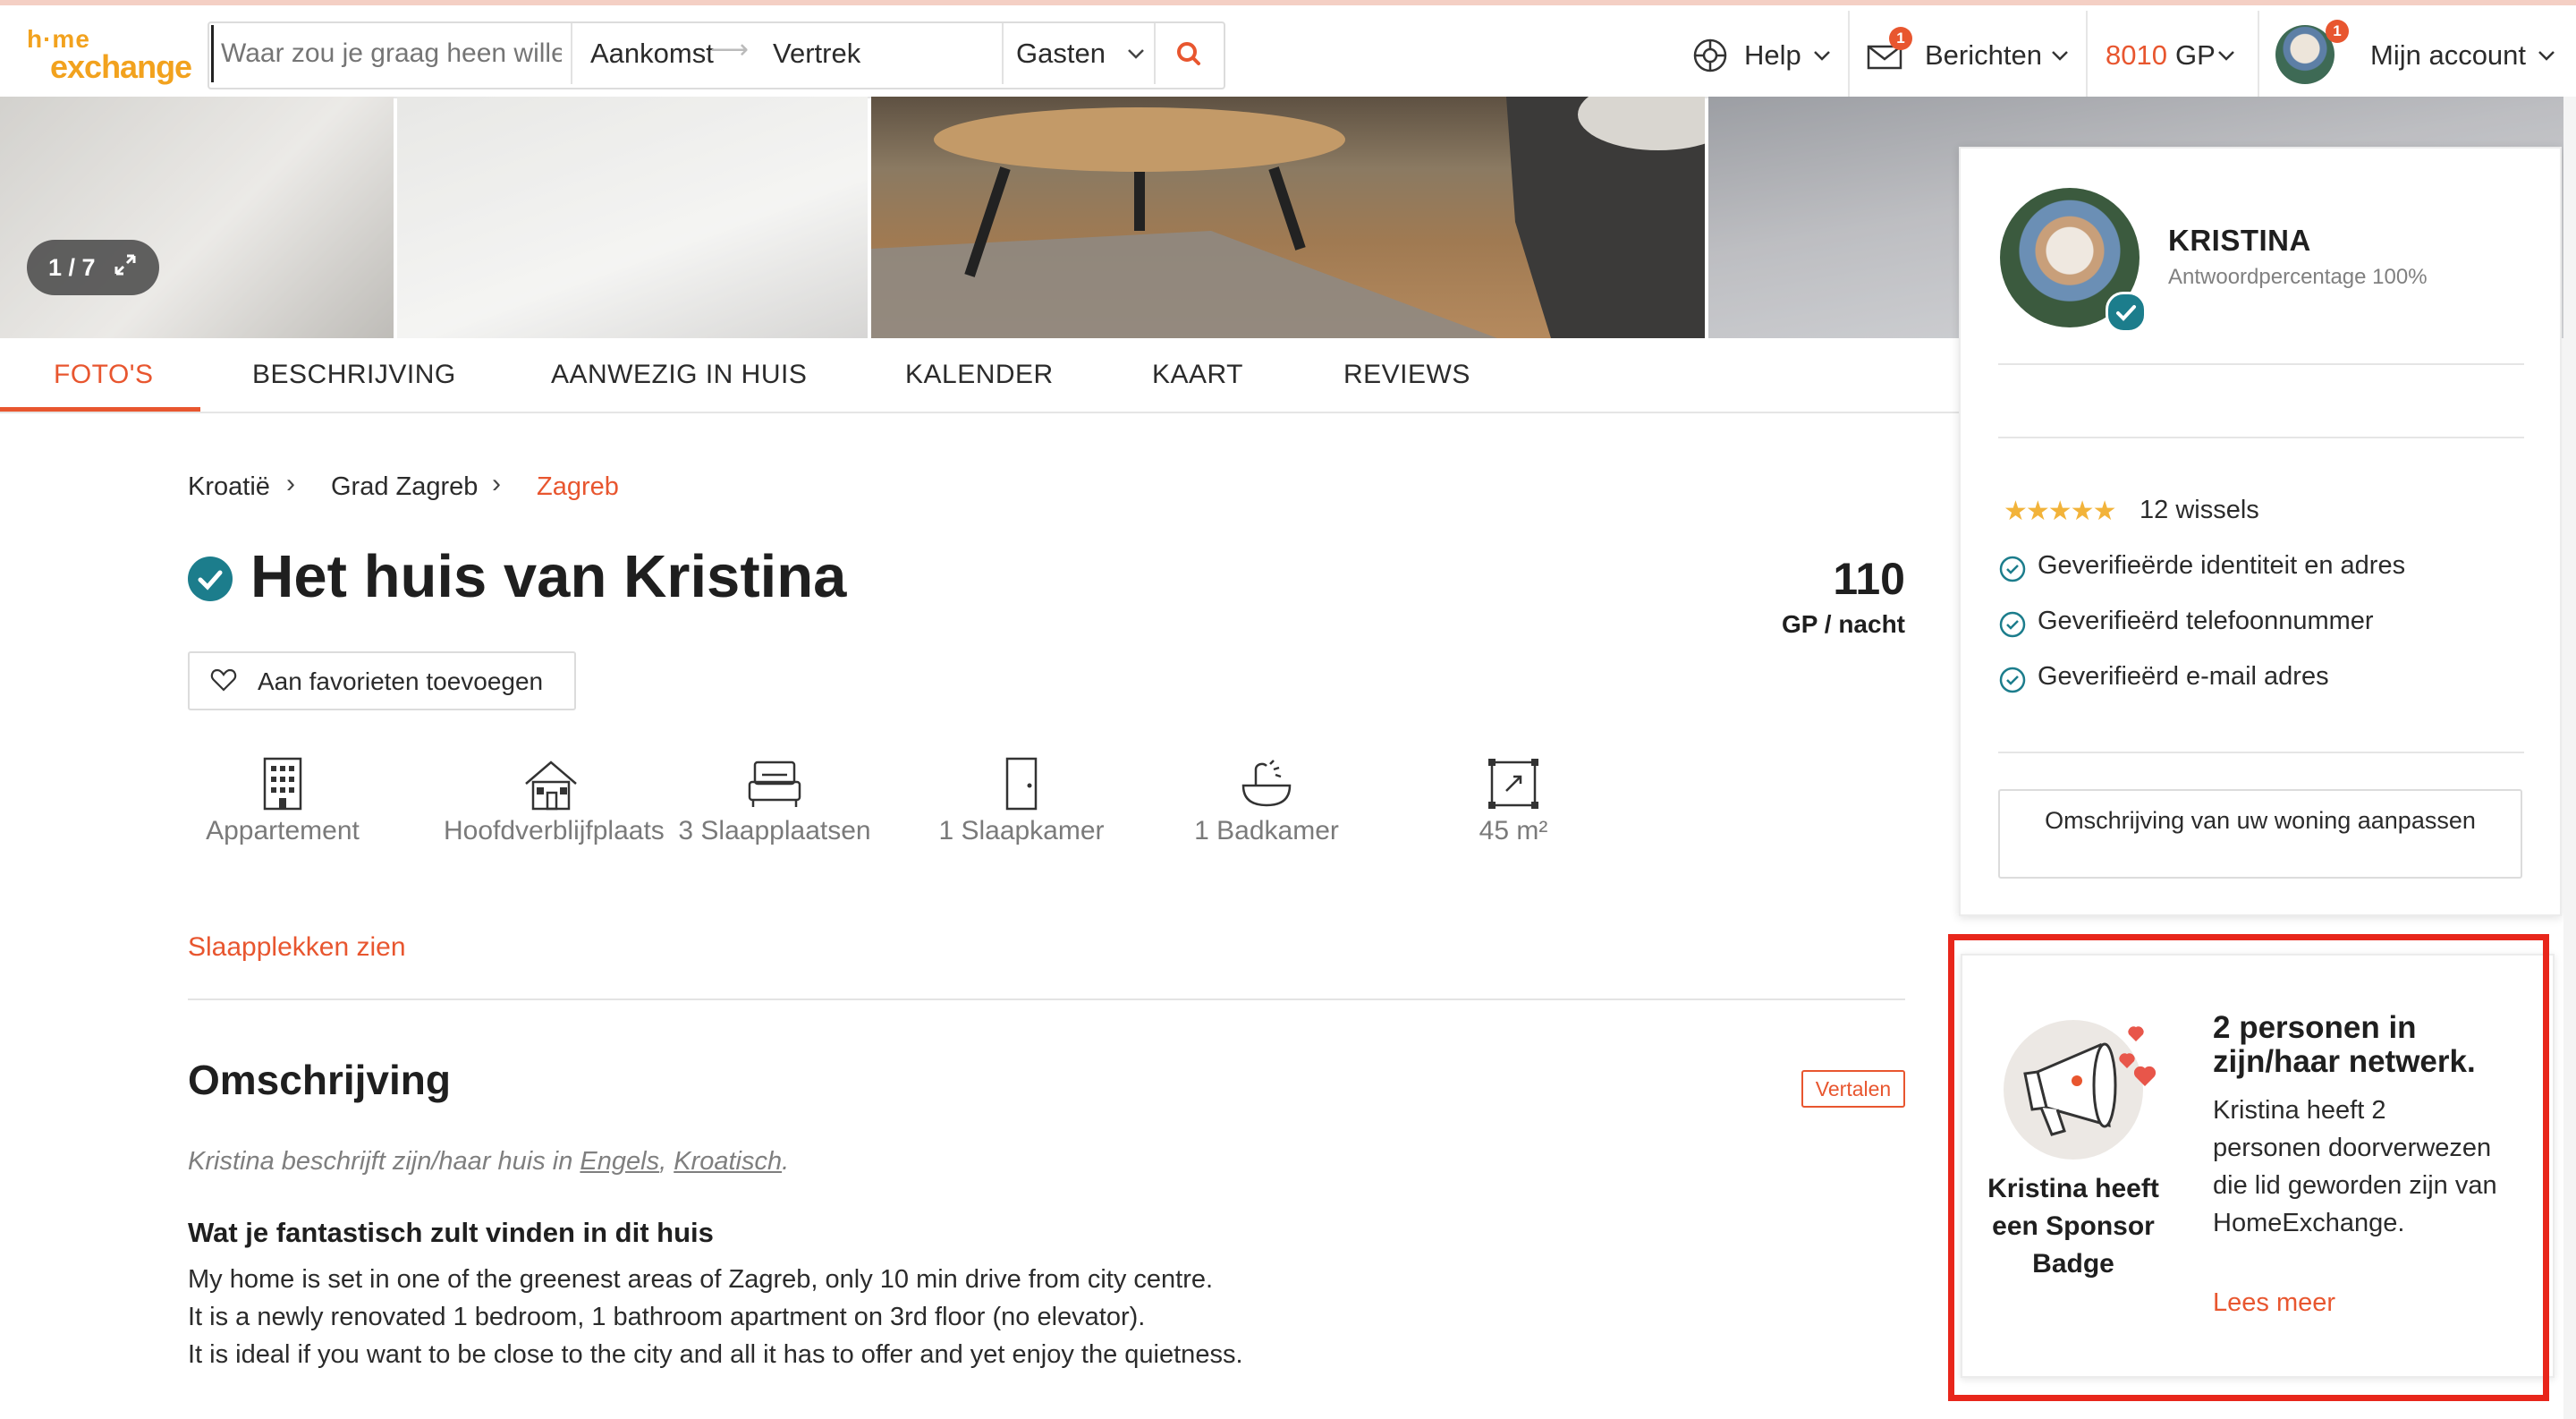  I want to click on arrow-right-icon: ⟶, so click(730, 49).